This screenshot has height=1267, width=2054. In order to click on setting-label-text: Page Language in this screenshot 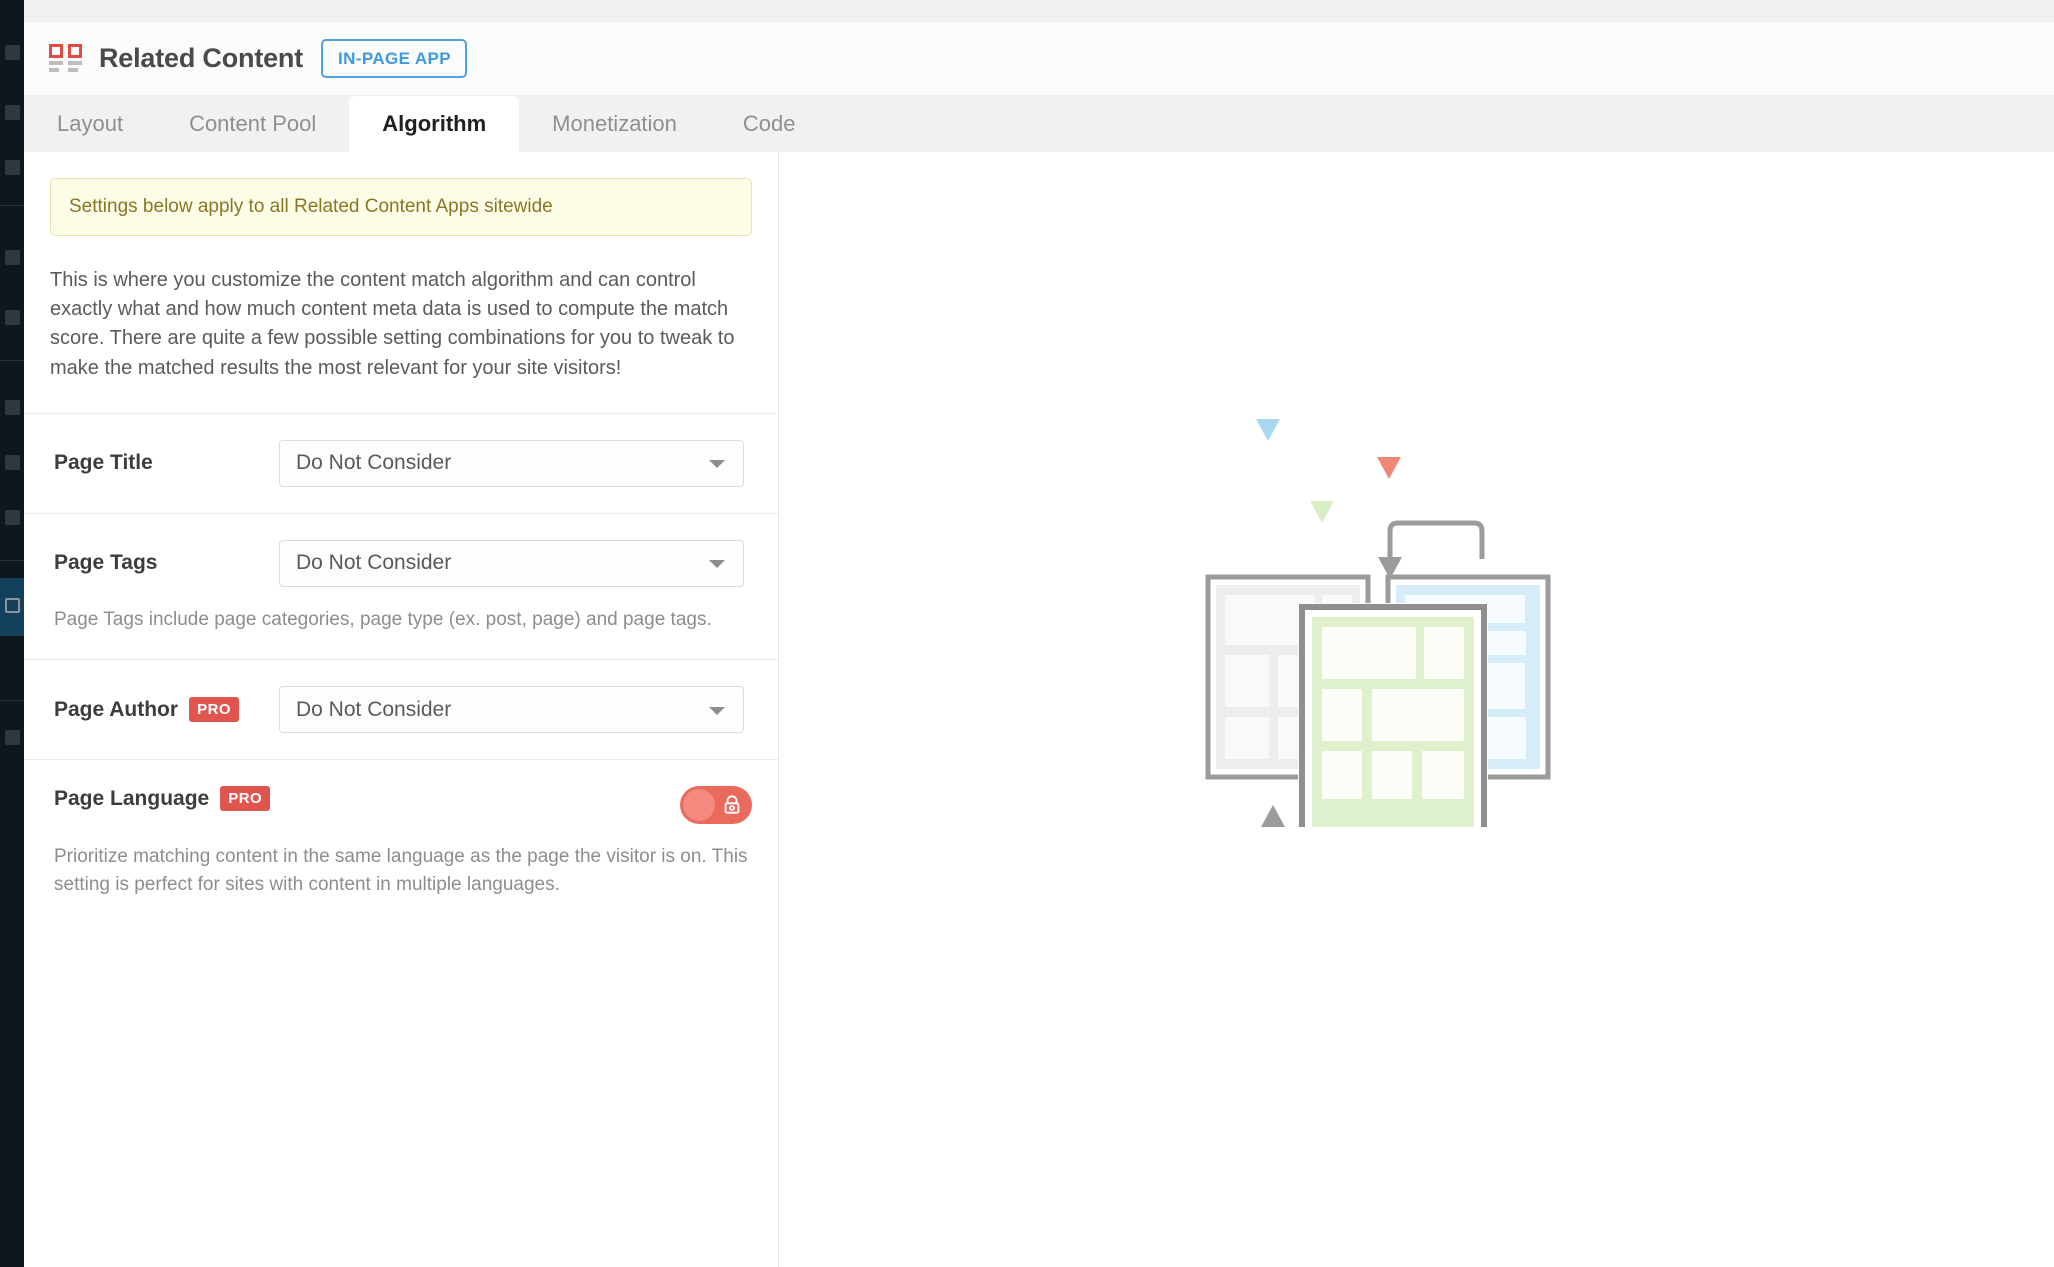, I will do `click(132, 798)`.